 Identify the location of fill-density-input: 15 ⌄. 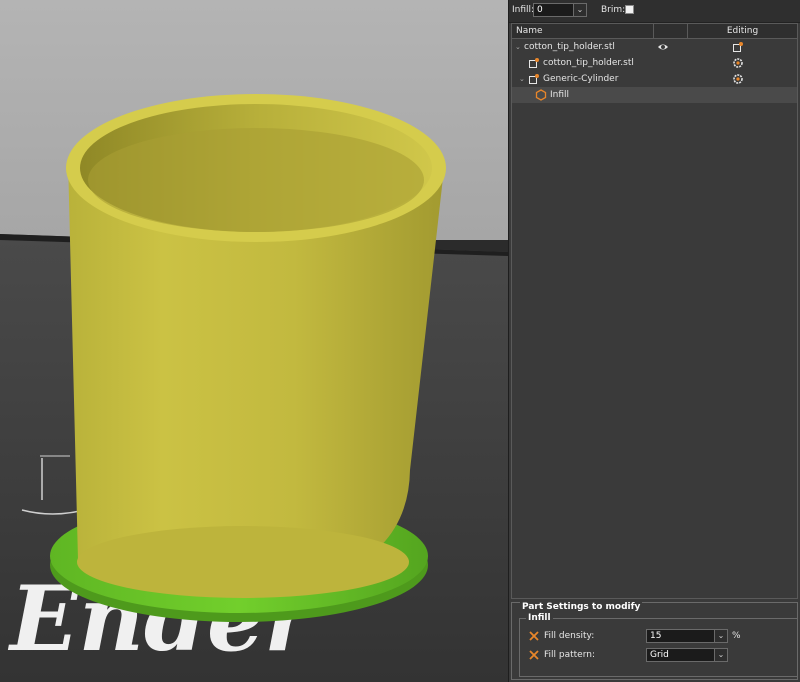
(687, 636).